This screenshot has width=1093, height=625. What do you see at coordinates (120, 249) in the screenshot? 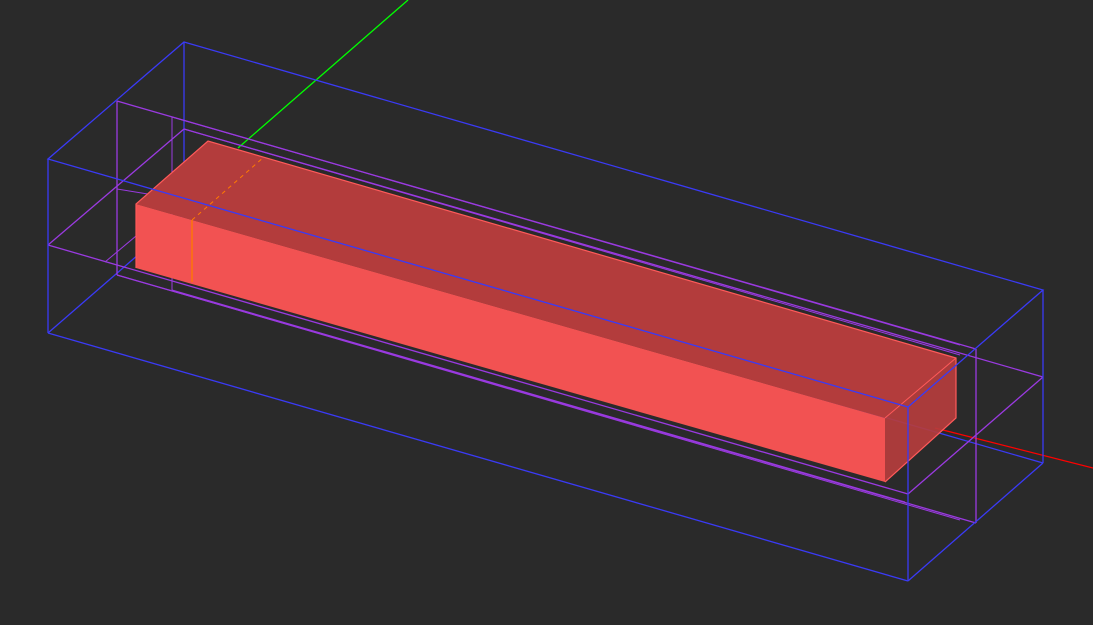
I see `edge` at bounding box center [120, 249].